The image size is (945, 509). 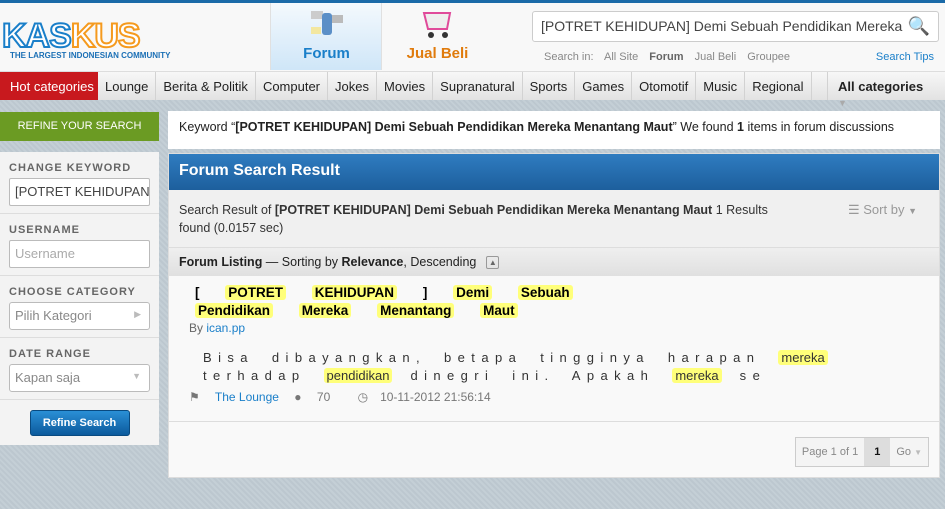 I want to click on tab-forum: Forum, so click(x=326, y=36).